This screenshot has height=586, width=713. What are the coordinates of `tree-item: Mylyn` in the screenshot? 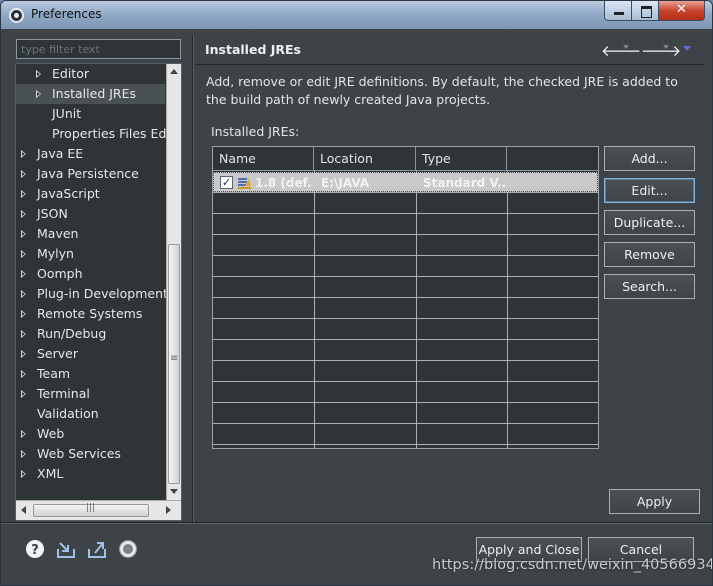 It's located at (91, 254).